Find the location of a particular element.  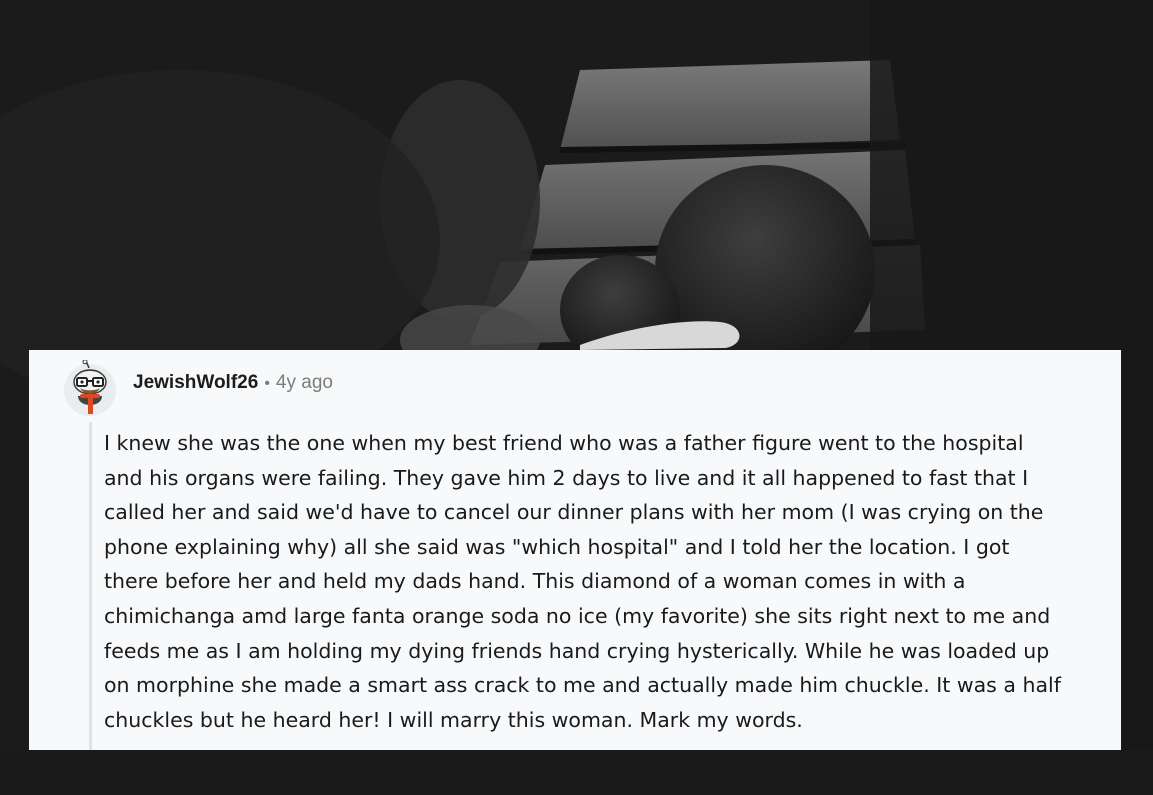

comment-header: JewishWolf26 • 4y ago is located at coordinates (233, 383).